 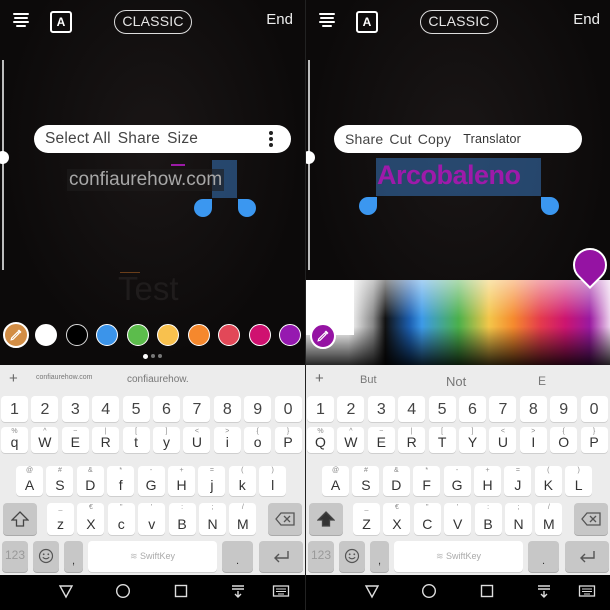 What do you see at coordinates (152, 519) in the screenshot?
I see `key-letter: ' v` at bounding box center [152, 519].